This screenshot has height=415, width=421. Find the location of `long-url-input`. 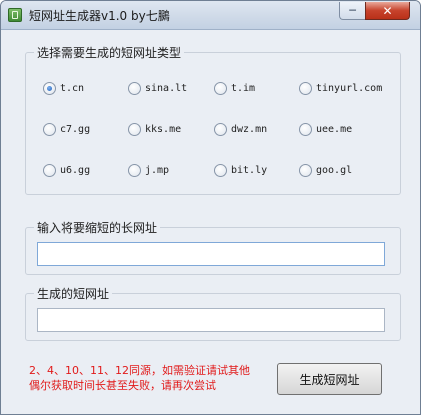

long-url-input is located at coordinates (211, 254).